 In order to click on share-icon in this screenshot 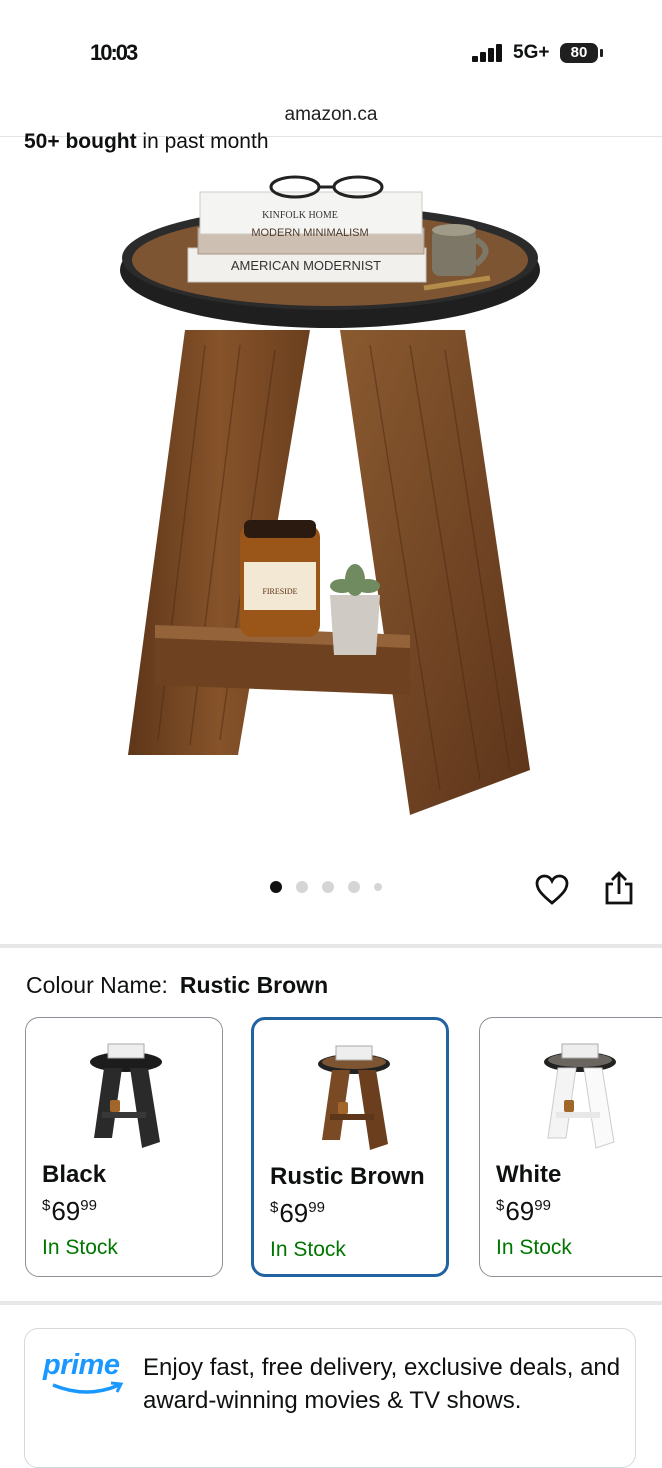, I will do `click(619, 888)`.